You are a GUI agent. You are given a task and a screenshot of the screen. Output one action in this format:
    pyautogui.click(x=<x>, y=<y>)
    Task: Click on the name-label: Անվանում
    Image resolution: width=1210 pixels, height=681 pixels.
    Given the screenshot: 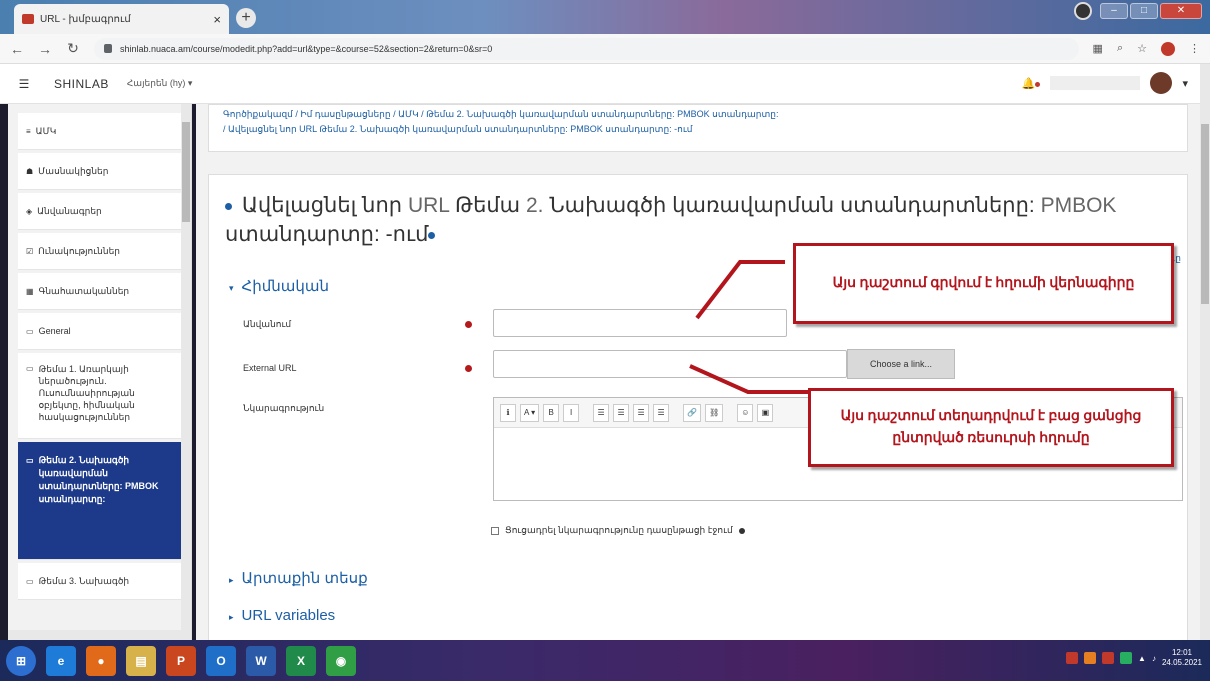 What is the action you would take?
    pyautogui.click(x=267, y=324)
    